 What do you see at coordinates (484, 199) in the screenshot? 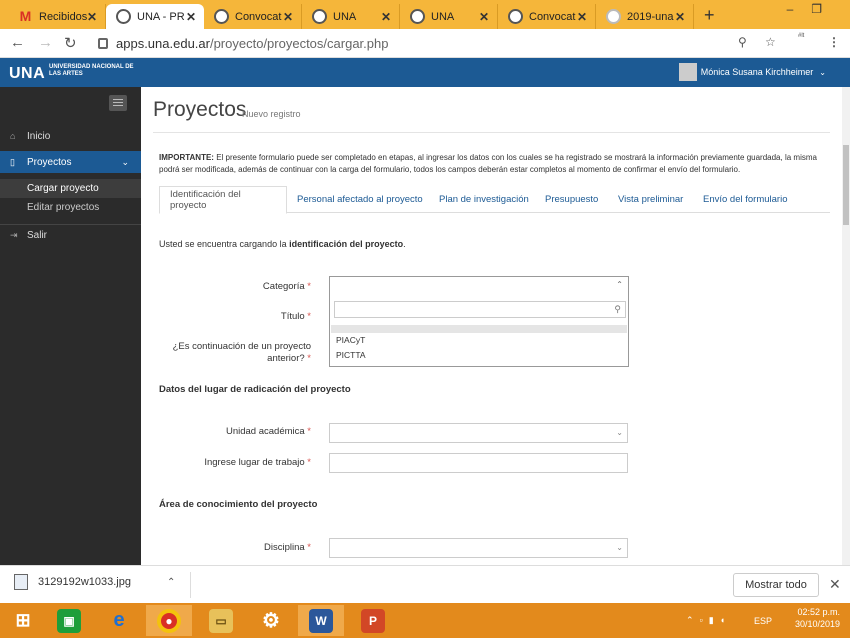
I see `tab-plan: Plan de investigación` at bounding box center [484, 199].